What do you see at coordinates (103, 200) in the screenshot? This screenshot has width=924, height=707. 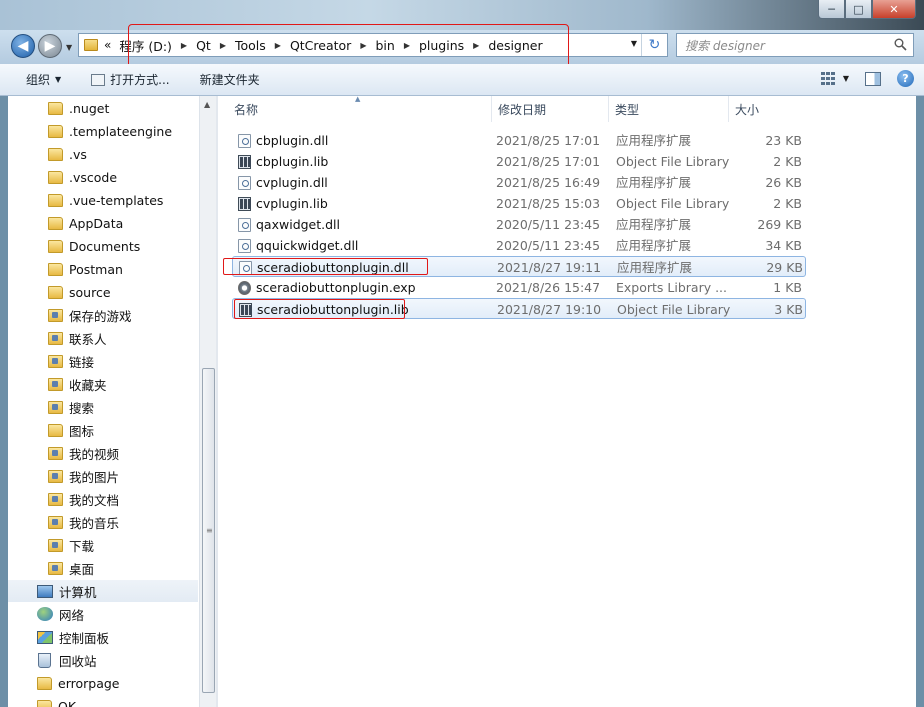 I see `sidebar-item: .vue-templates` at bounding box center [103, 200].